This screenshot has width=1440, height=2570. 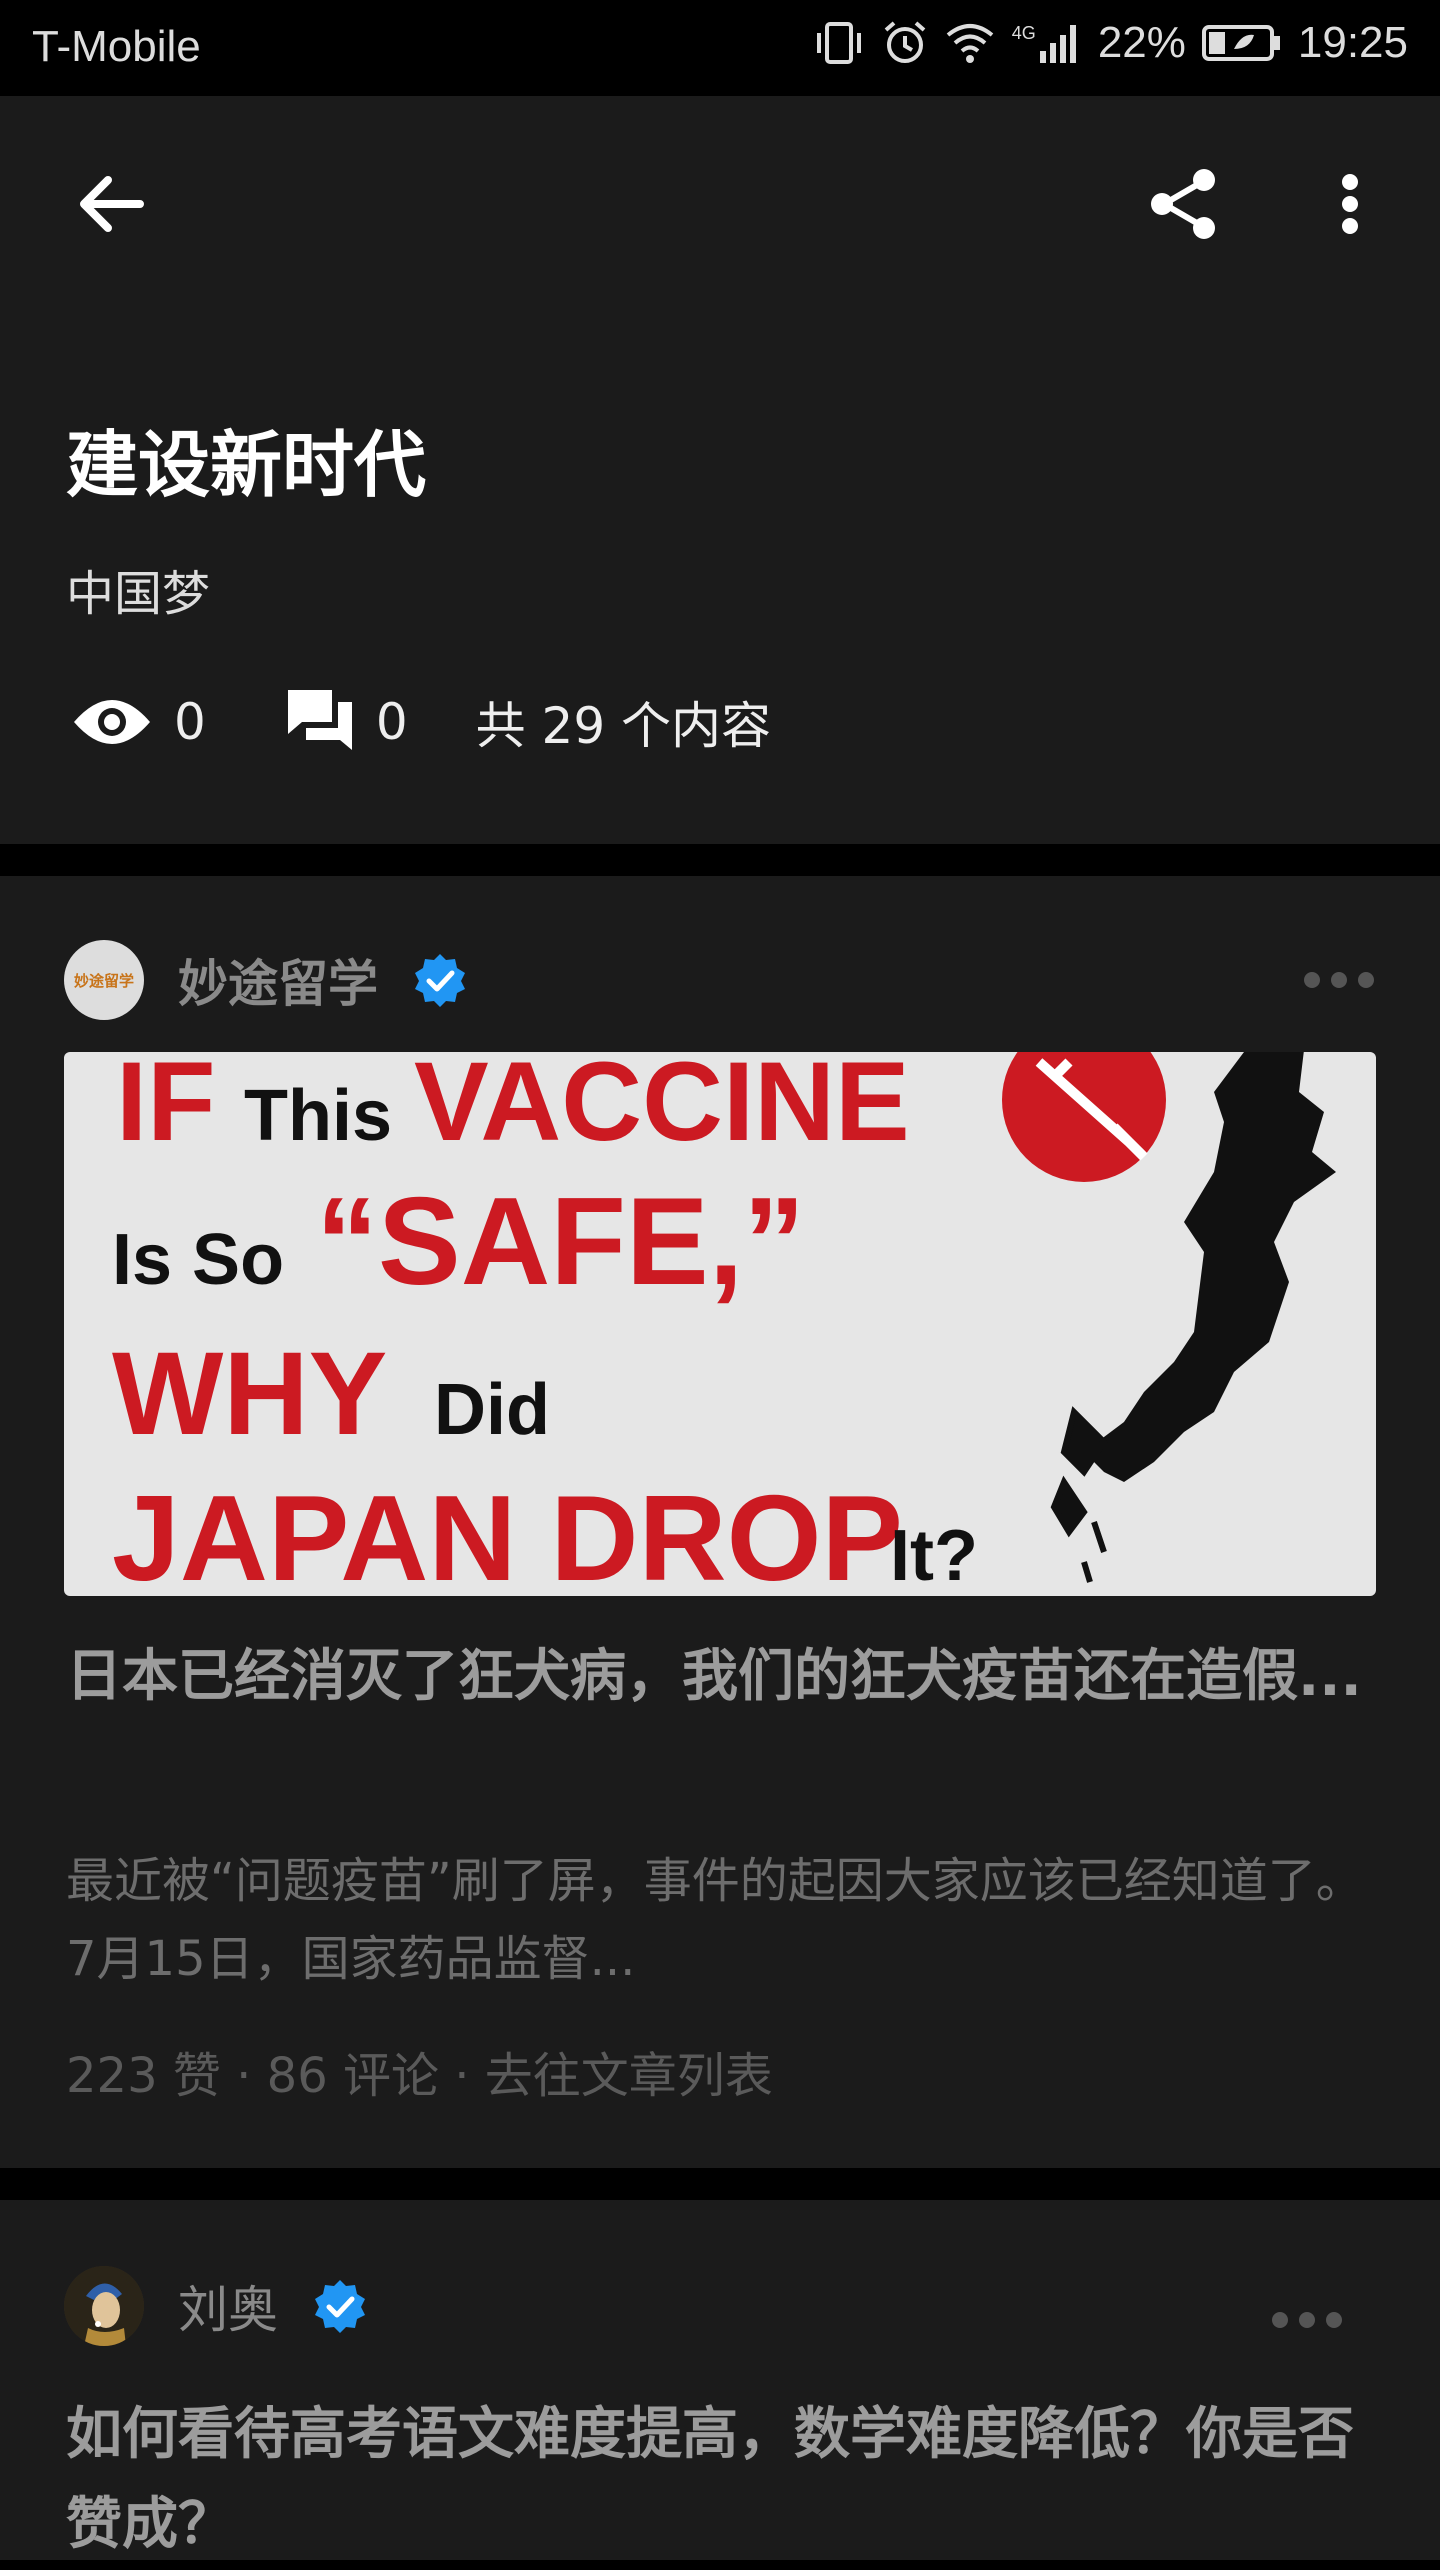 What do you see at coordinates (970, 43) in the screenshot?
I see `wifi-icon` at bounding box center [970, 43].